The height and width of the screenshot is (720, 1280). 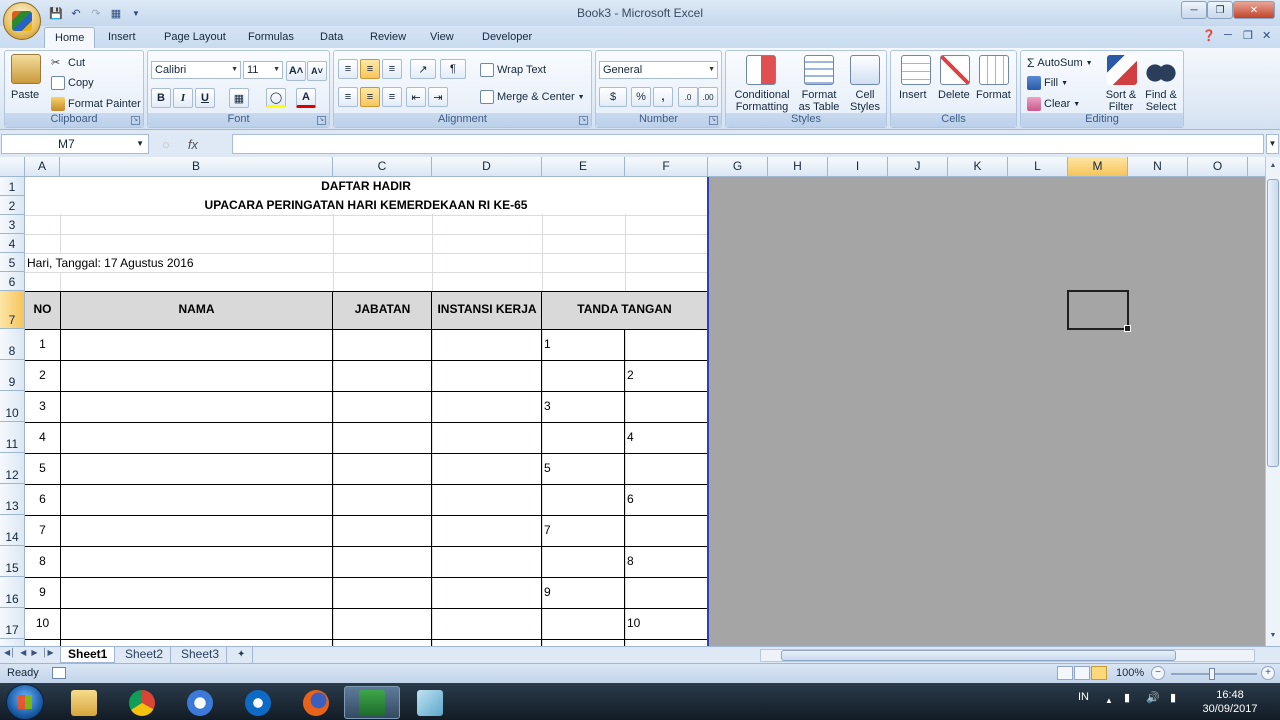 What do you see at coordinates (201, 655) in the screenshot?
I see `sheet-tab-sheet3: Sheet3` at bounding box center [201, 655].